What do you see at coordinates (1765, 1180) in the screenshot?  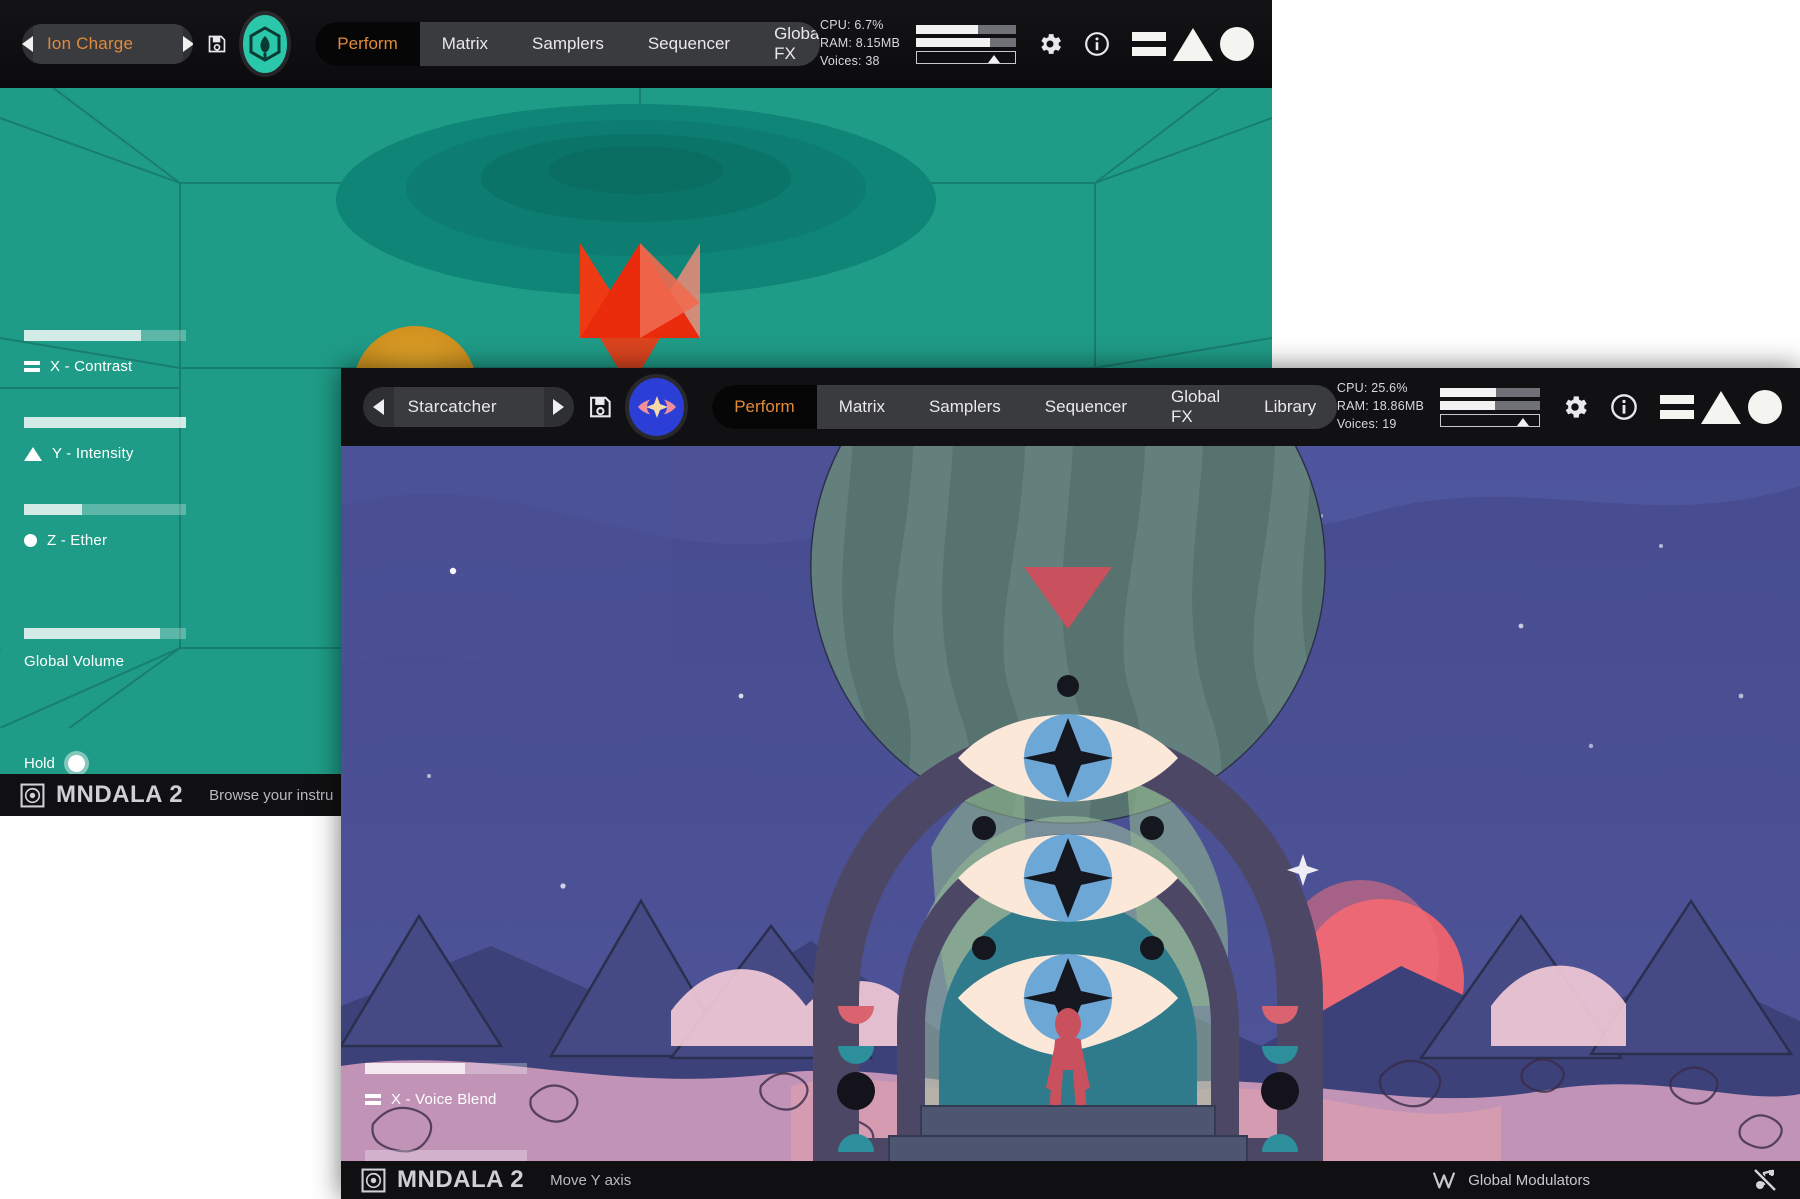 I see `midi-mute-icon` at bounding box center [1765, 1180].